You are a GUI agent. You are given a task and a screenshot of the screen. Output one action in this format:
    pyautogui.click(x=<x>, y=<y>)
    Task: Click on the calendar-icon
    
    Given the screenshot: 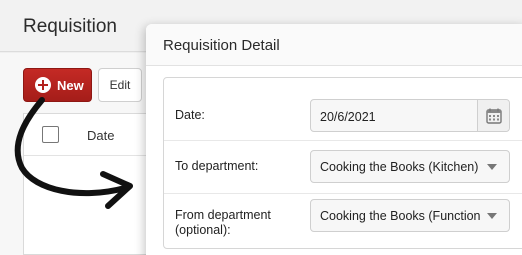 What is the action you would take?
    pyautogui.click(x=493, y=116)
    